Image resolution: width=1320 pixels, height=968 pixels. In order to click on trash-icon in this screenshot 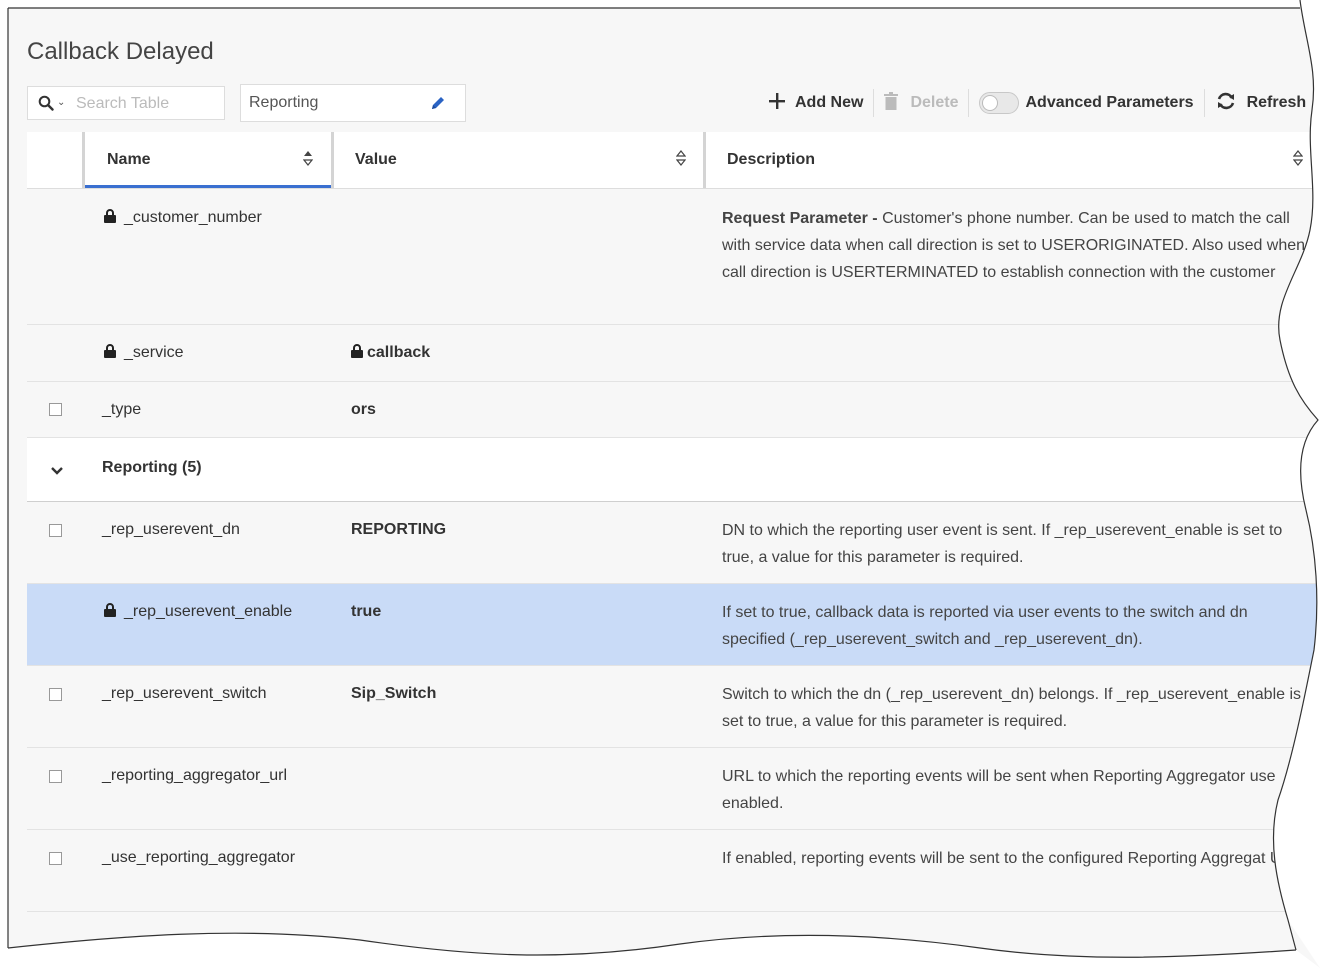, I will do `click(891, 103)`.